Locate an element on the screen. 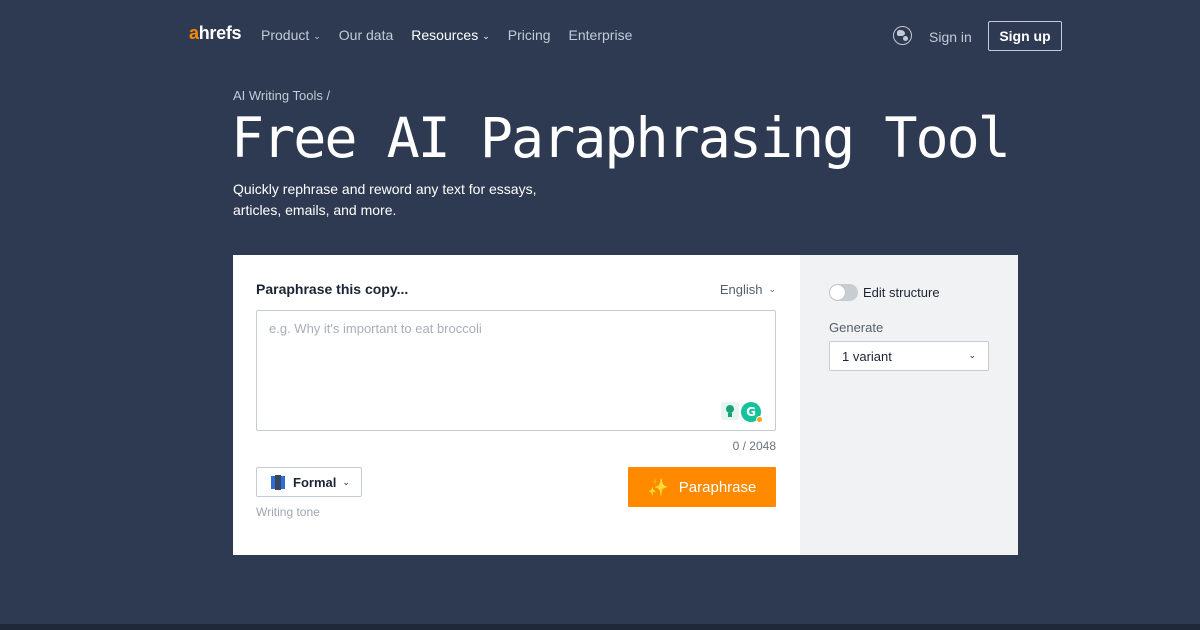 This screenshot has width=1200, height=630. lightbulb-icon is located at coordinates (730, 411).